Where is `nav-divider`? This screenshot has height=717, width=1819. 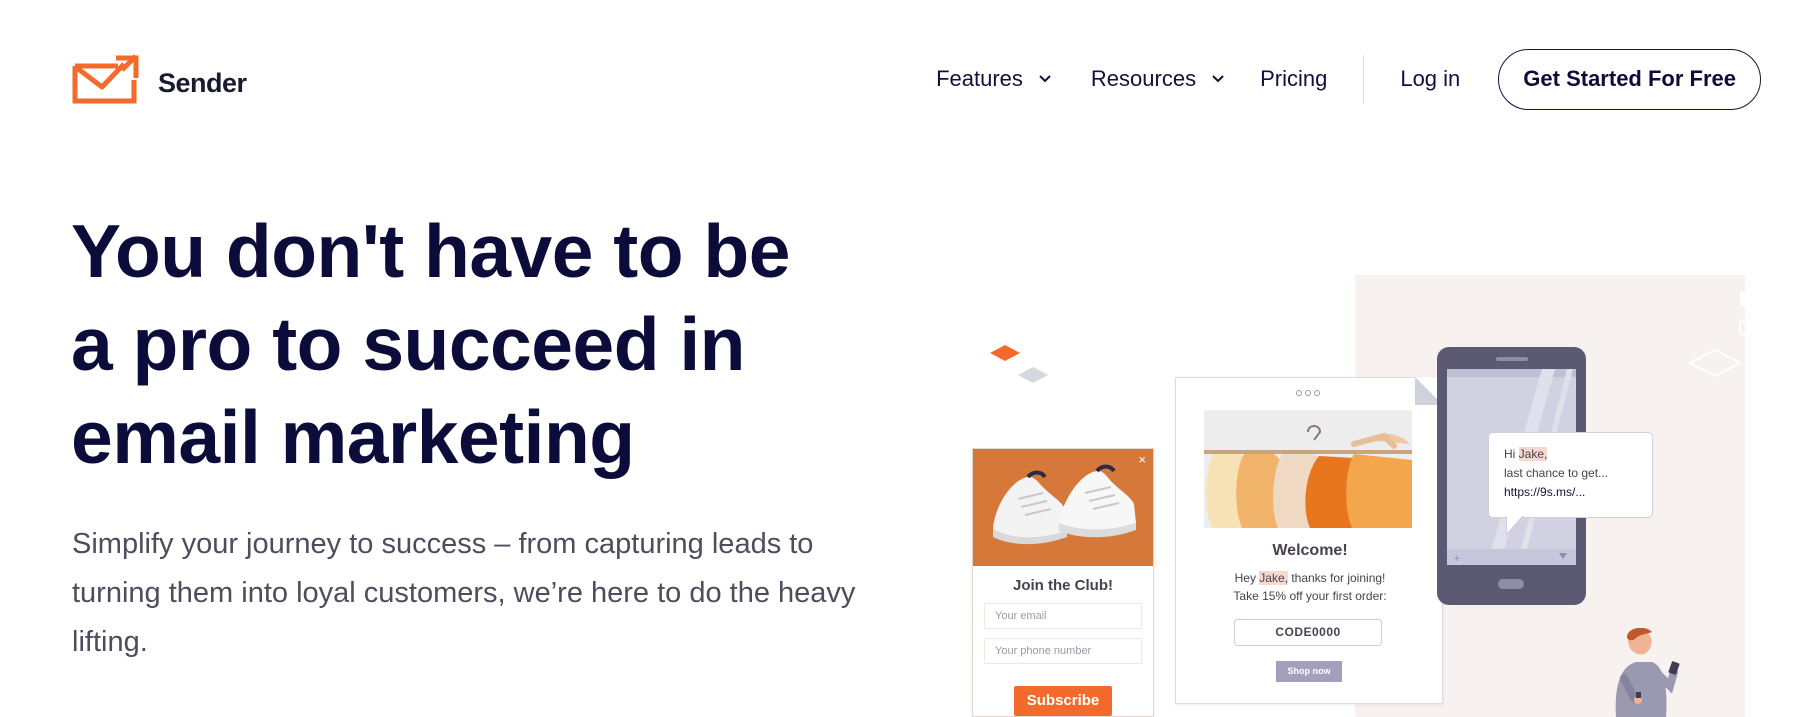
nav-divider is located at coordinates (1364, 79).